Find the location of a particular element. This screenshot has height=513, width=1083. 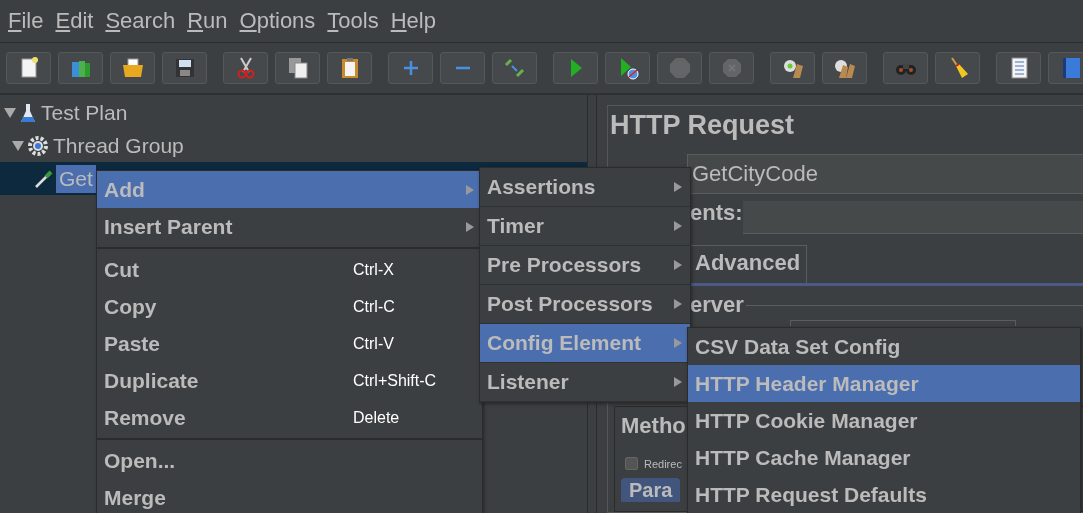

redirect-checkbox is located at coordinates (631, 463).